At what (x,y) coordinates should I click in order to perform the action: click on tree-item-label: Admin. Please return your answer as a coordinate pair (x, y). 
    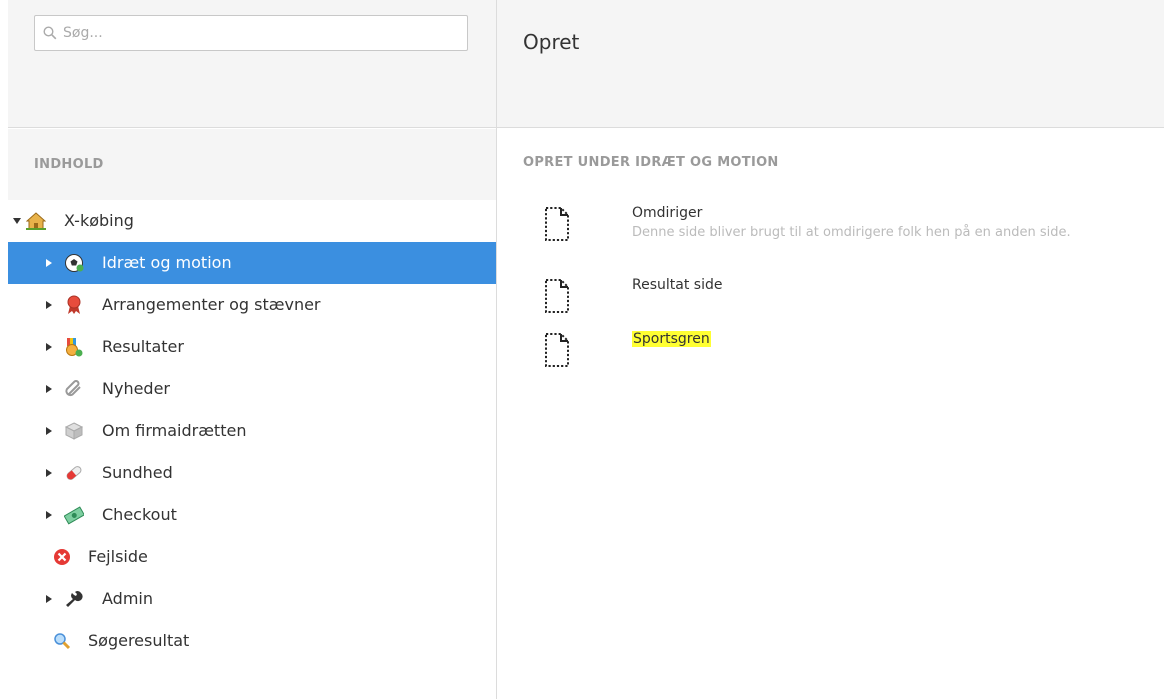
    Looking at the image, I should click on (127, 598).